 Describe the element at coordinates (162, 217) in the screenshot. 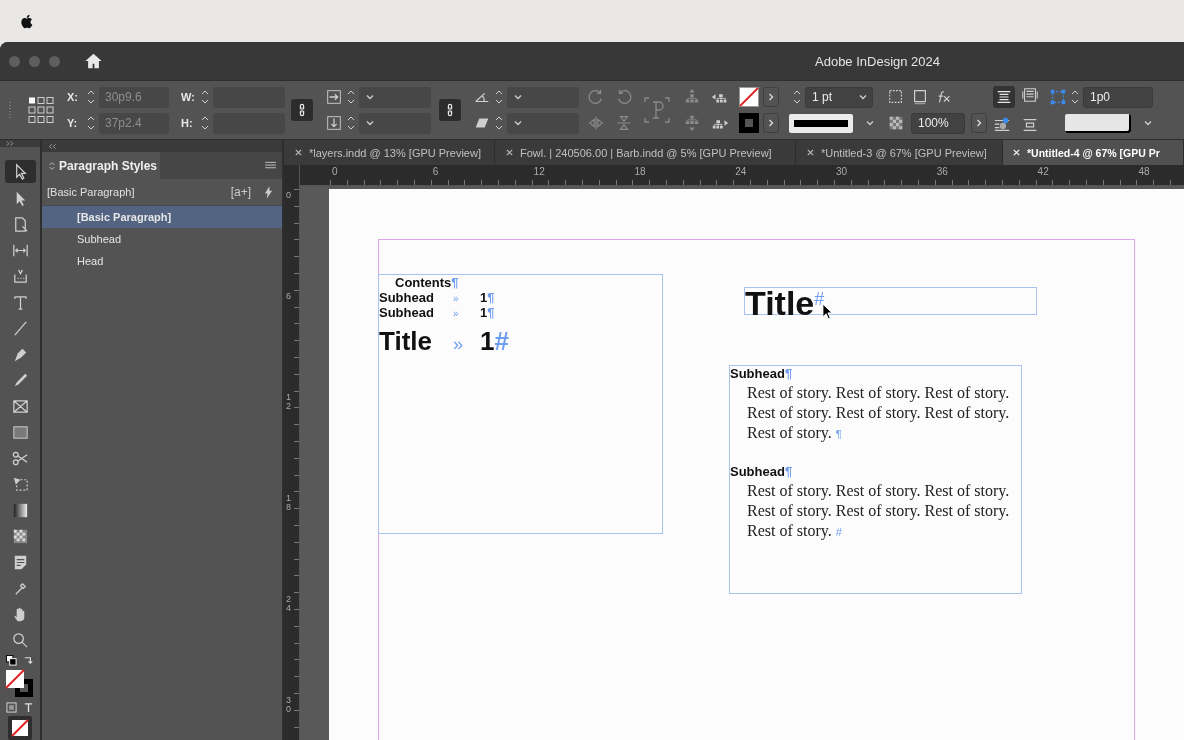

I see `style-list-item: [Basic Paragraph]` at that location.